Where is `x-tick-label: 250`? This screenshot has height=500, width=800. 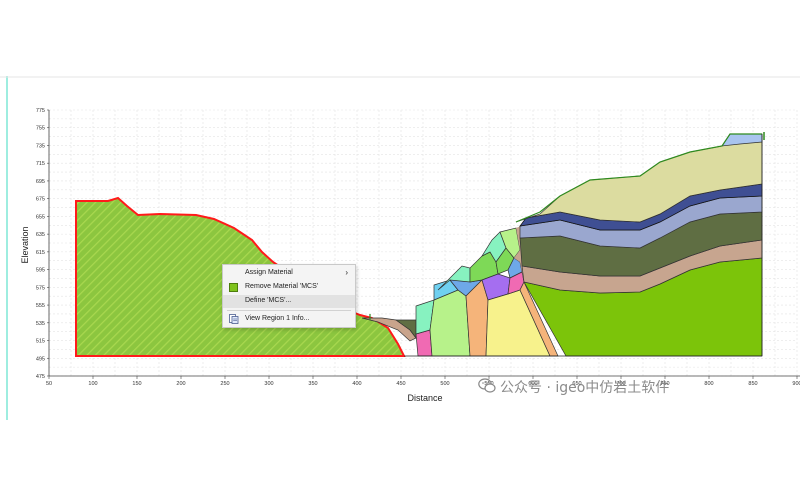
x-tick-label: 250 is located at coordinates (224, 384).